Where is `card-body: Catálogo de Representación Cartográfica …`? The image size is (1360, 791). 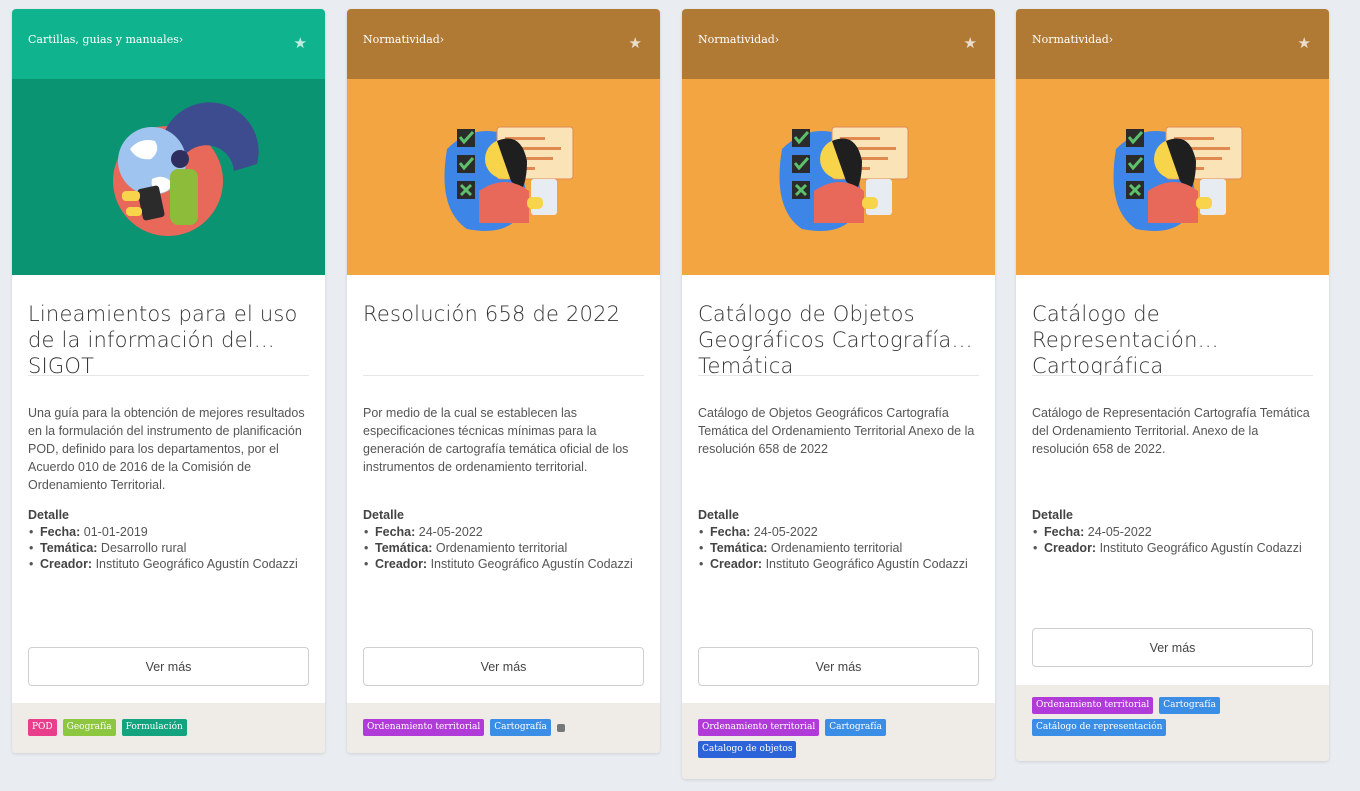 card-body: Catálogo de Representación Cartográfica … is located at coordinates (1172, 428).